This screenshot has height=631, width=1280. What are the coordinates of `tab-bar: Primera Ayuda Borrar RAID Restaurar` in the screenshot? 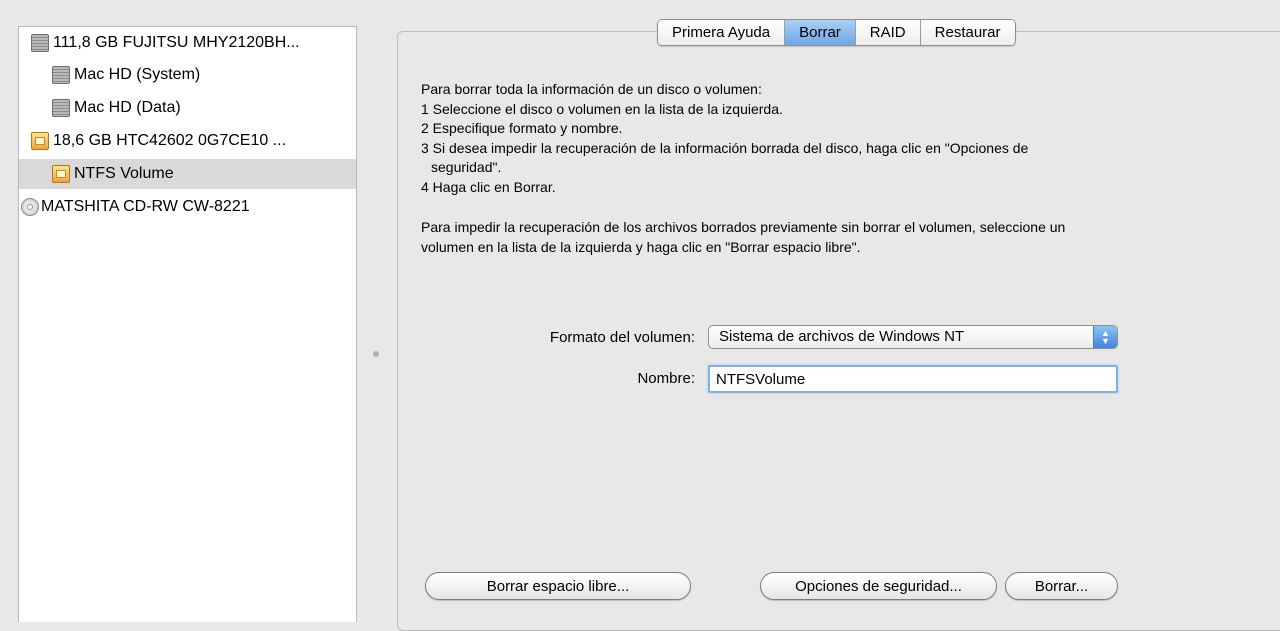 It's located at (836, 32).